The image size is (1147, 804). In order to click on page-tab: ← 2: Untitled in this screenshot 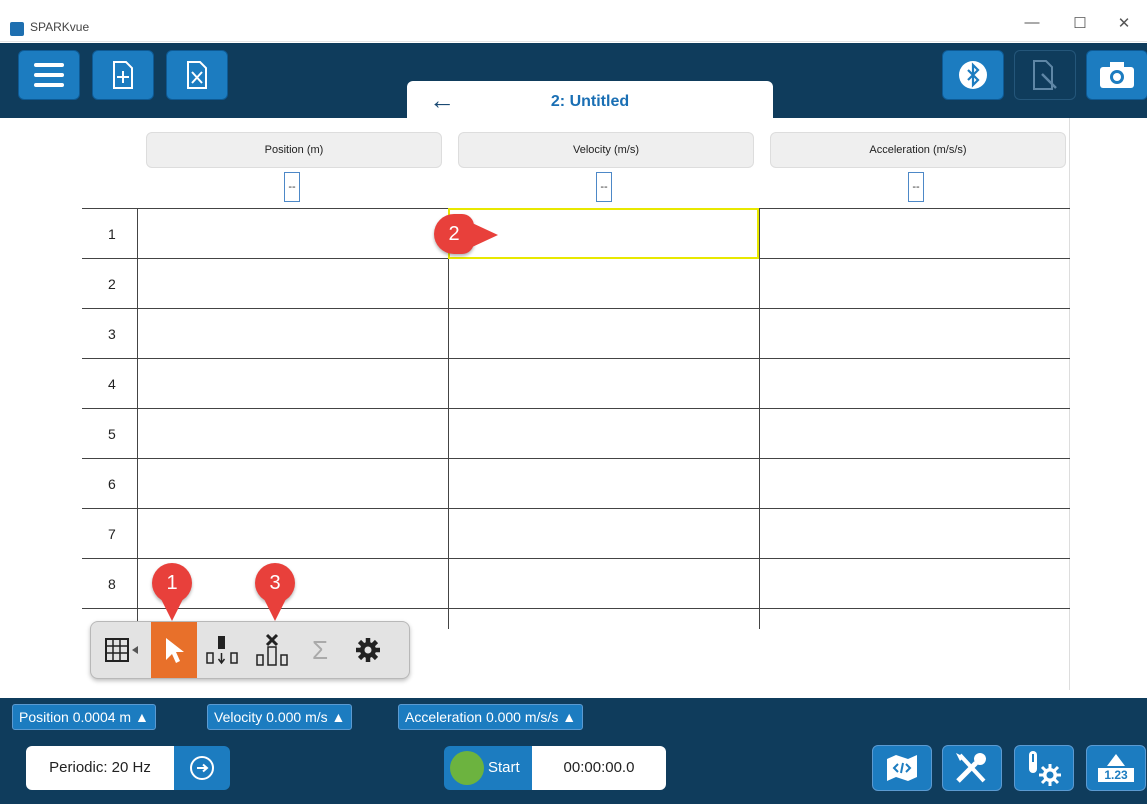, I will do `click(590, 99)`.